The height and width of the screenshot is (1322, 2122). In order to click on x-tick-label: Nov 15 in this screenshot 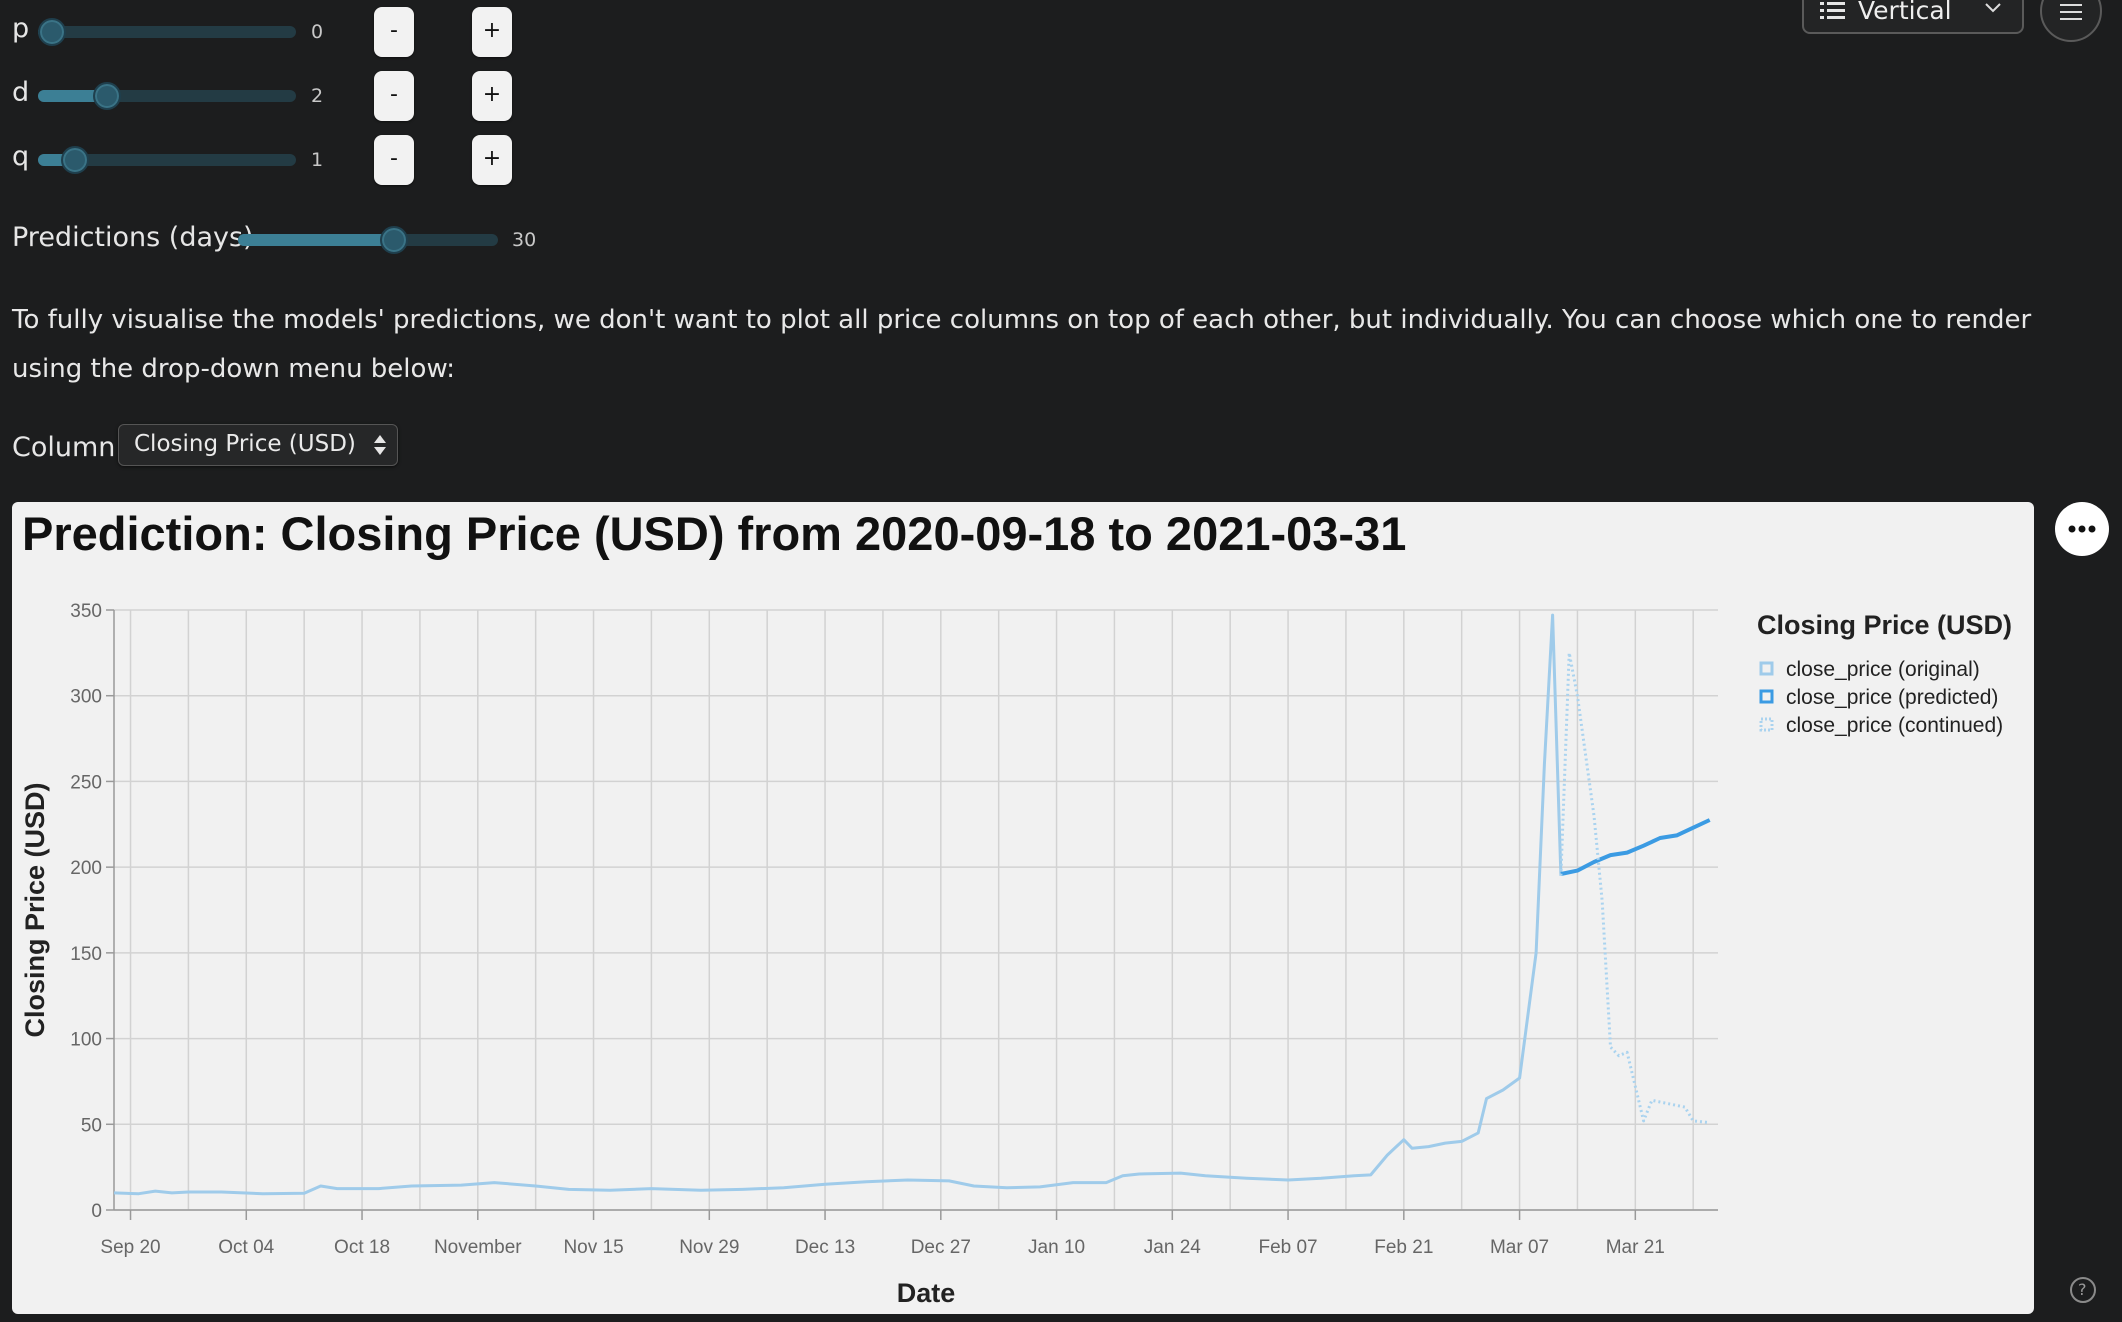, I will do `click(593, 1247)`.